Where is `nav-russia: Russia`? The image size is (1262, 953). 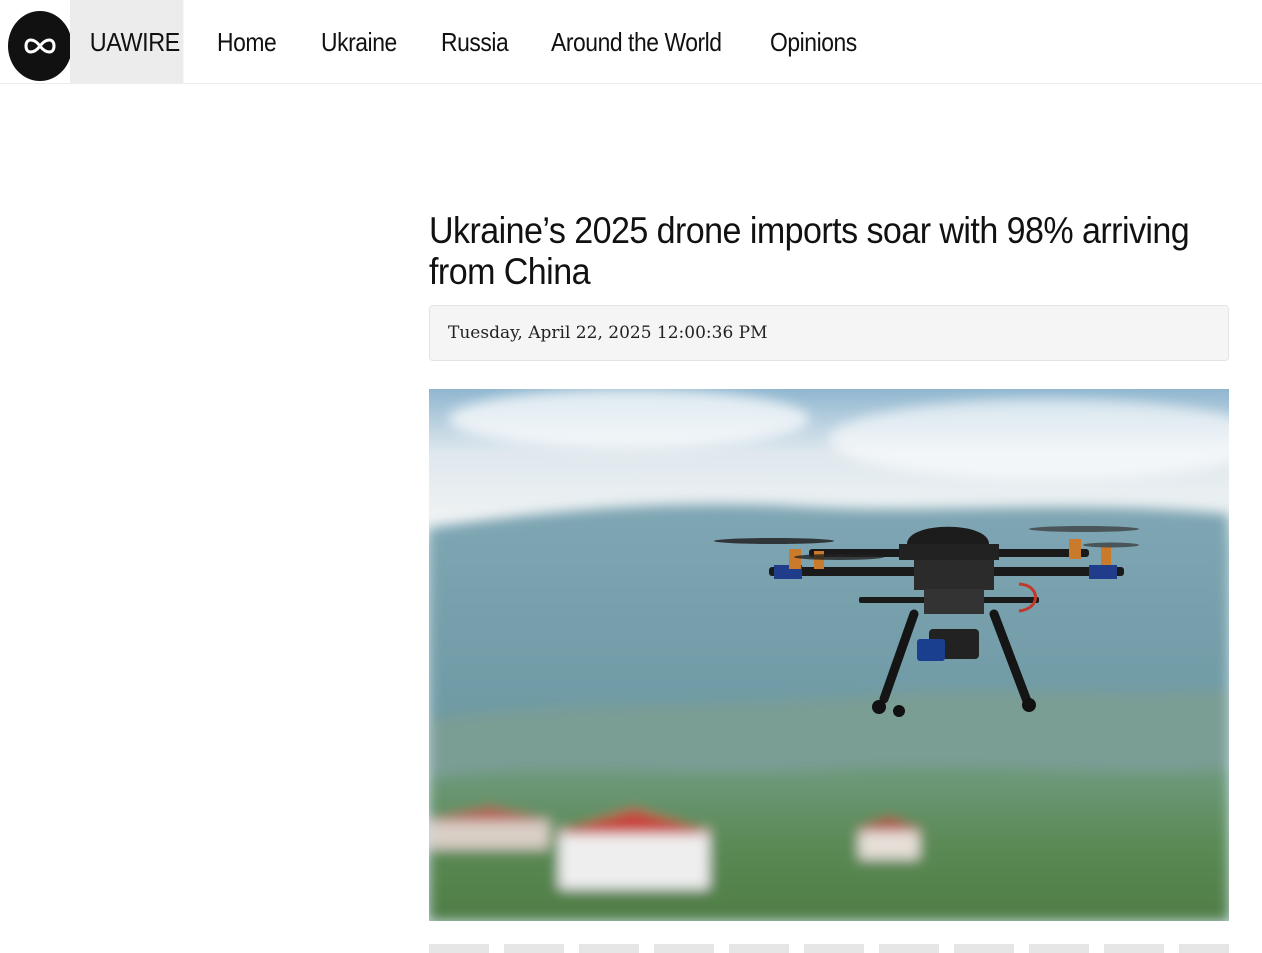 nav-russia: Russia is located at coordinates (475, 42).